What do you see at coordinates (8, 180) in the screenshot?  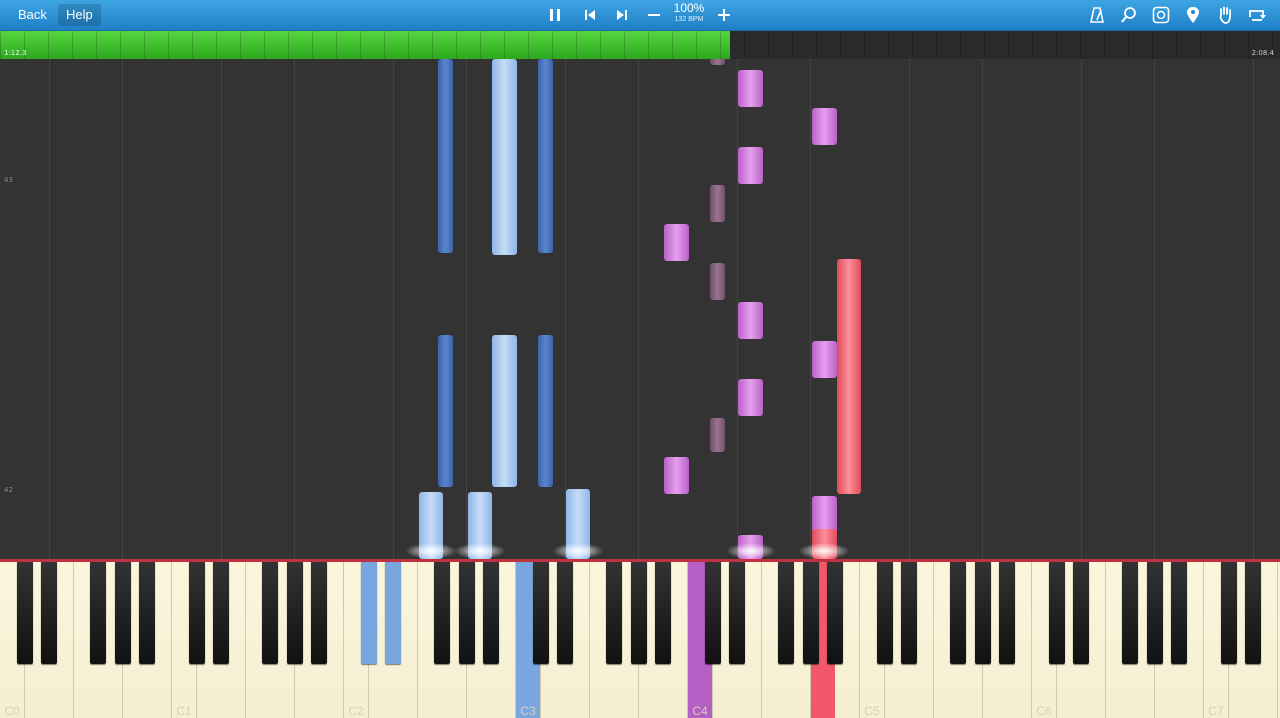 I see `measure-label: 43` at bounding box center [8, 180].